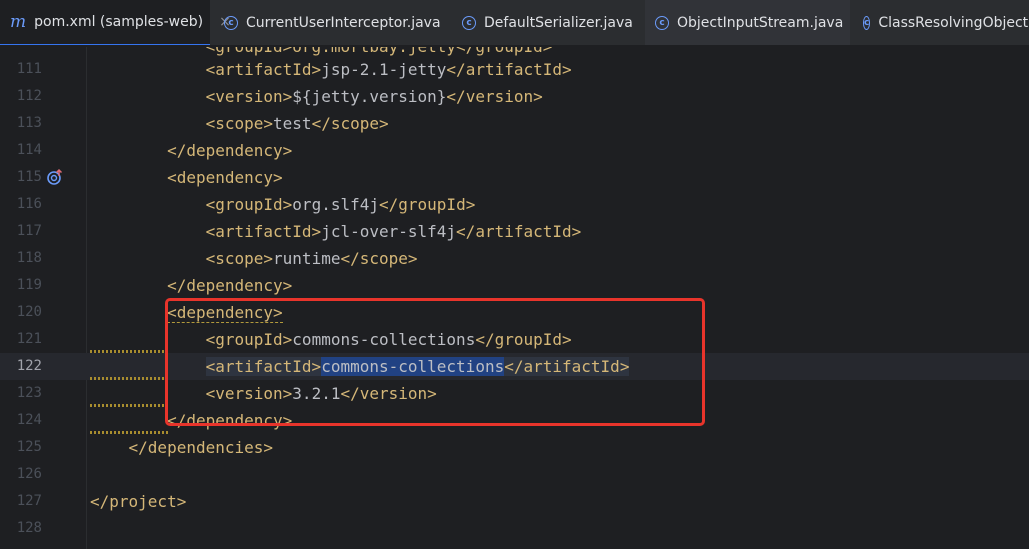 The height and width of the screenshot is (549, 1029). What do you see at coordinates (514, 474) in the screenshot?
I see `code-line-126: 126` at bounding box center [514, 474].